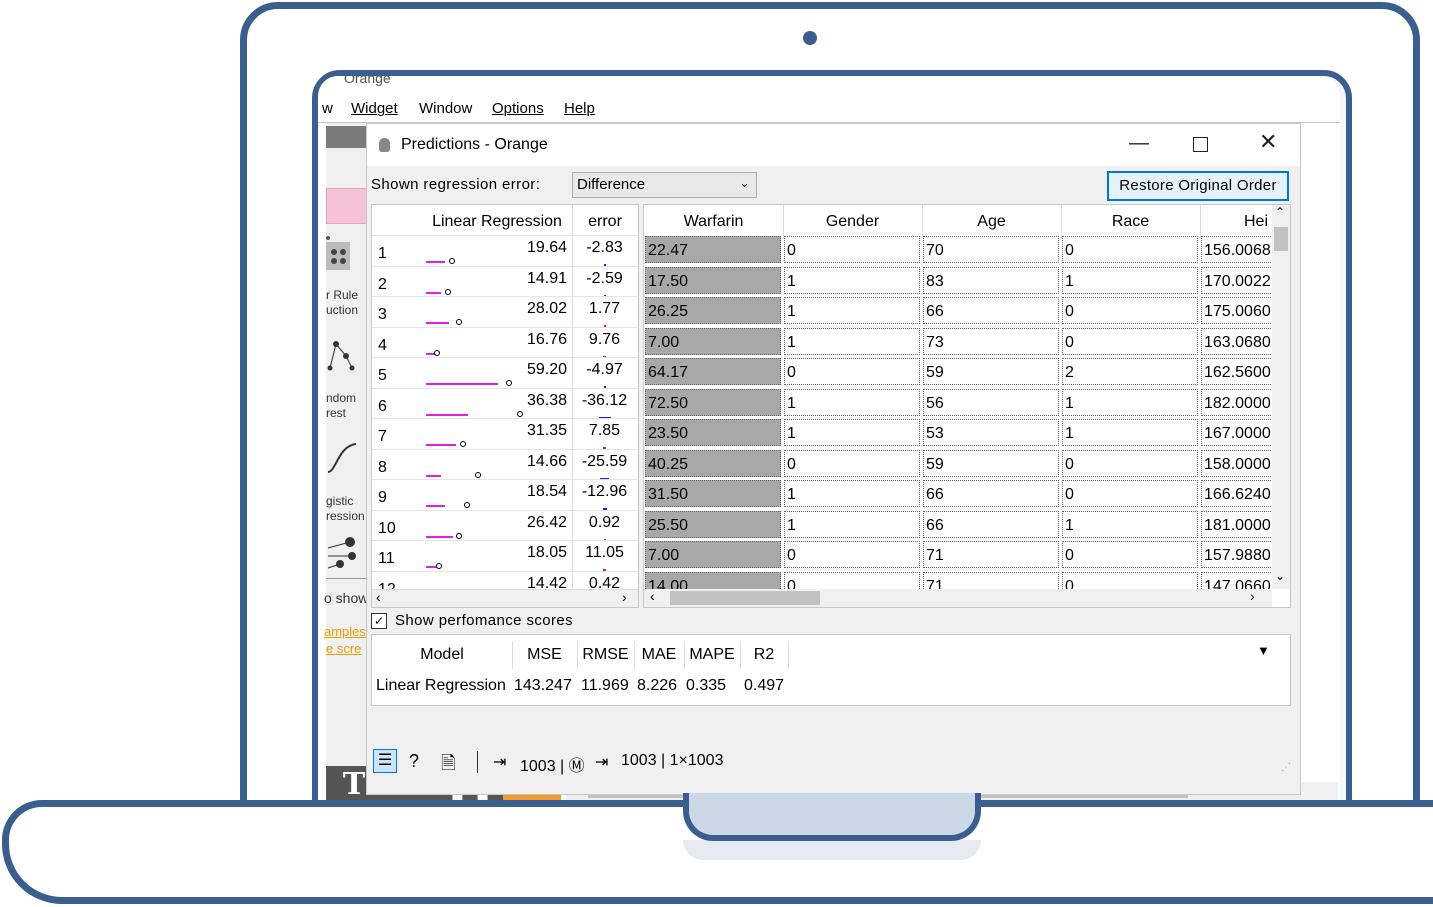  What do you see at coordinates (505, 250) in the screenshot?
I see `prediction-row: 1 19.64 -2.83` at bounding box center [505, 250].